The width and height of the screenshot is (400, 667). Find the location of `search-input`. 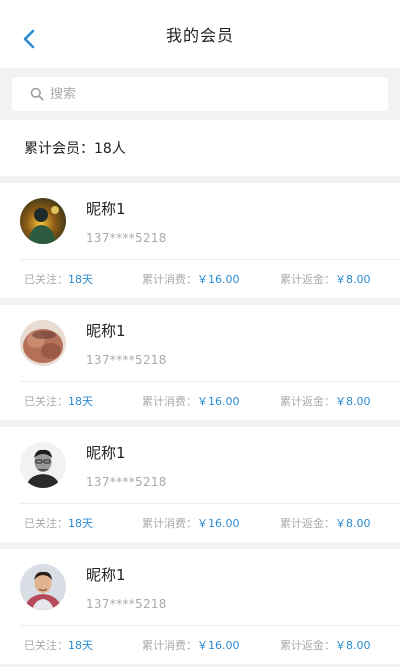

search-input is located at coordinates (200, 94).